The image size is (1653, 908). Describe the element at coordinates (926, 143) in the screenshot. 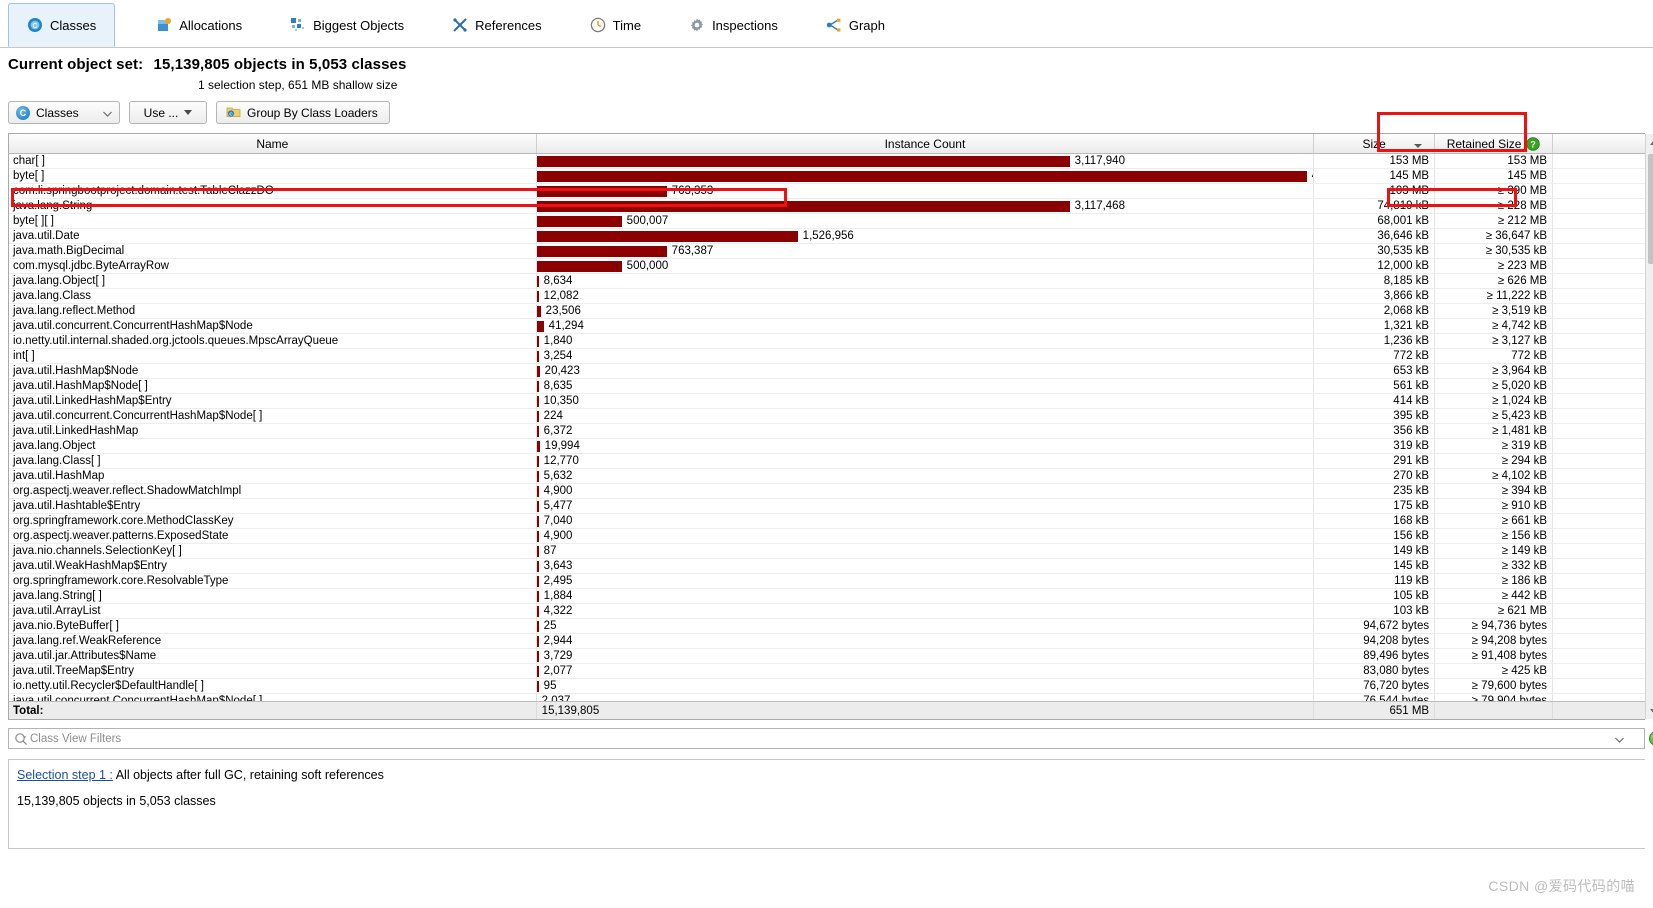

I see `column-header-instance-count: Instance Count` at that location.